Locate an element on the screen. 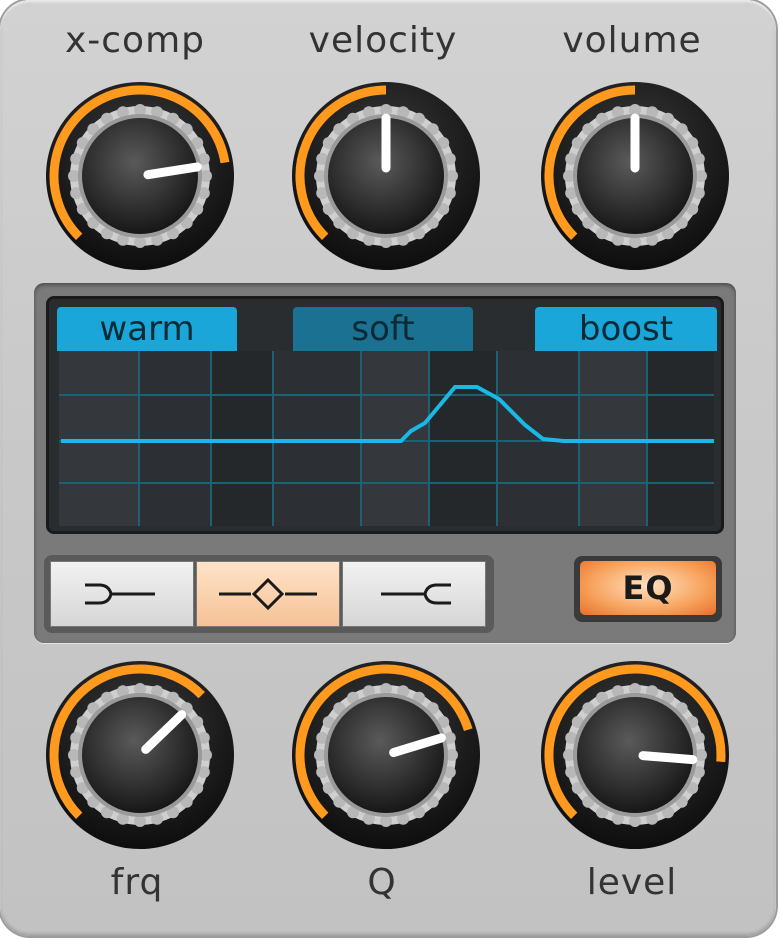  knob-volume is located at coordinates (635, 176).